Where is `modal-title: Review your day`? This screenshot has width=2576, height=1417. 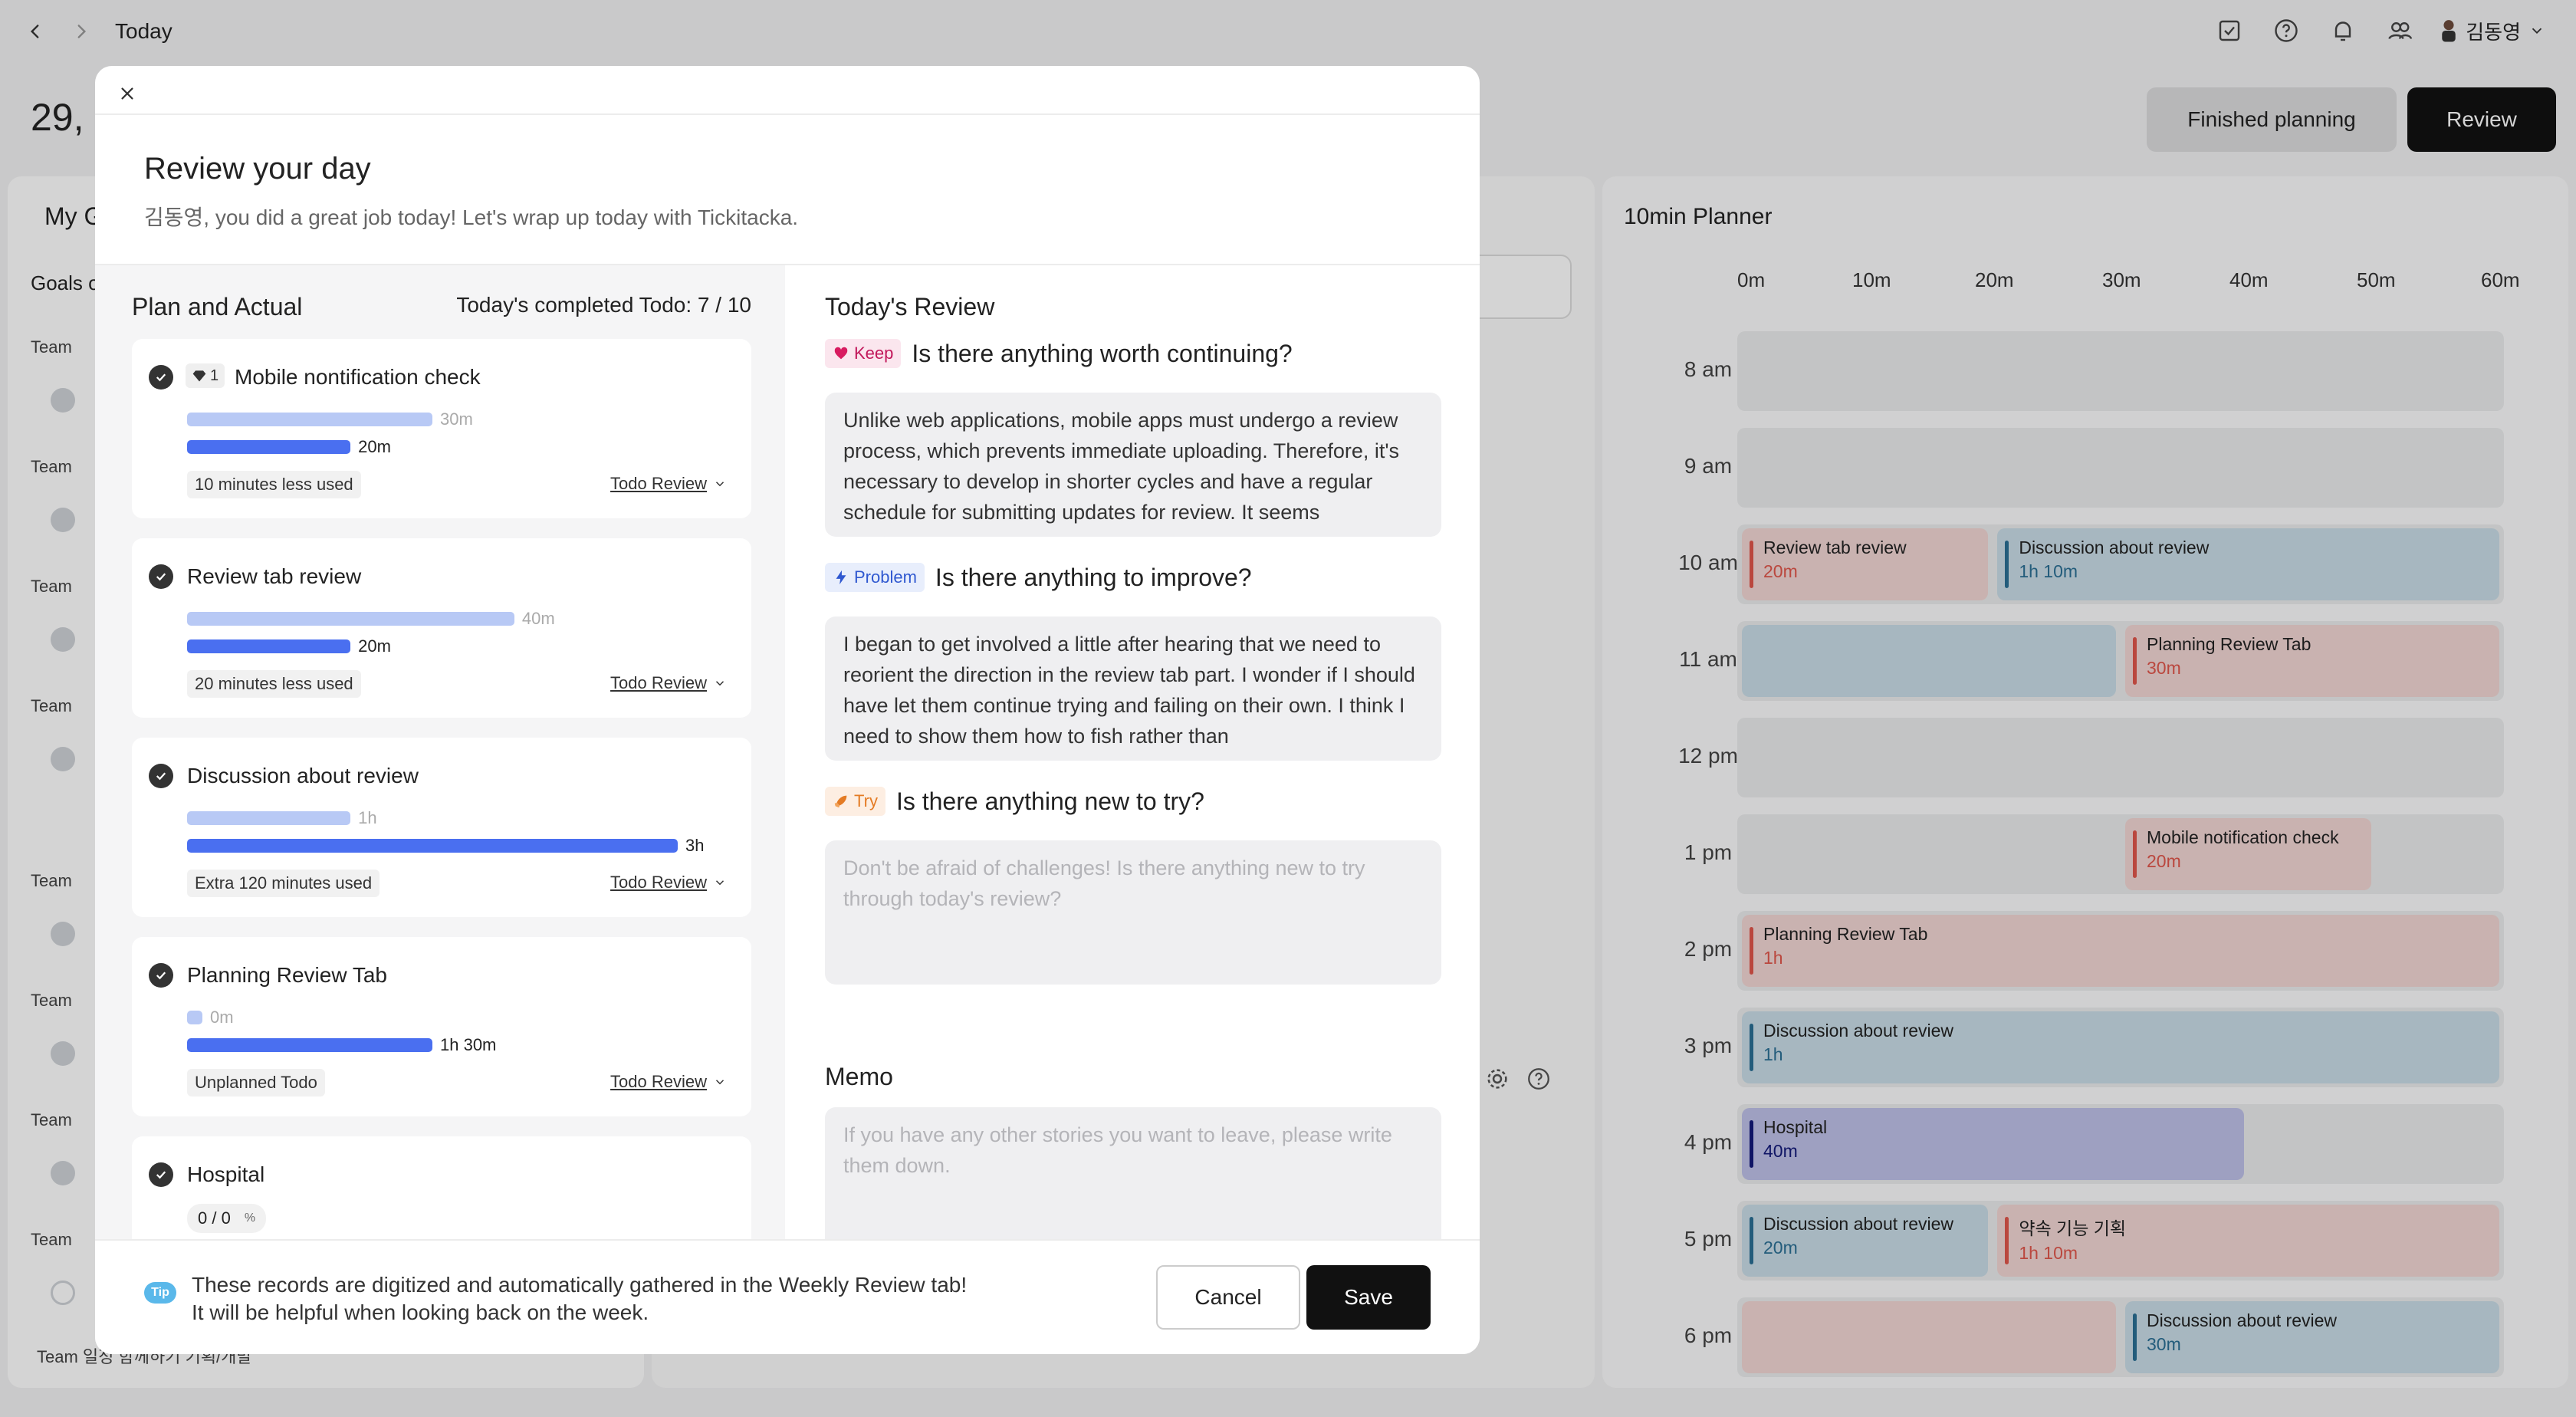 modal-title: Review your day is located at coordinates (257, 169).